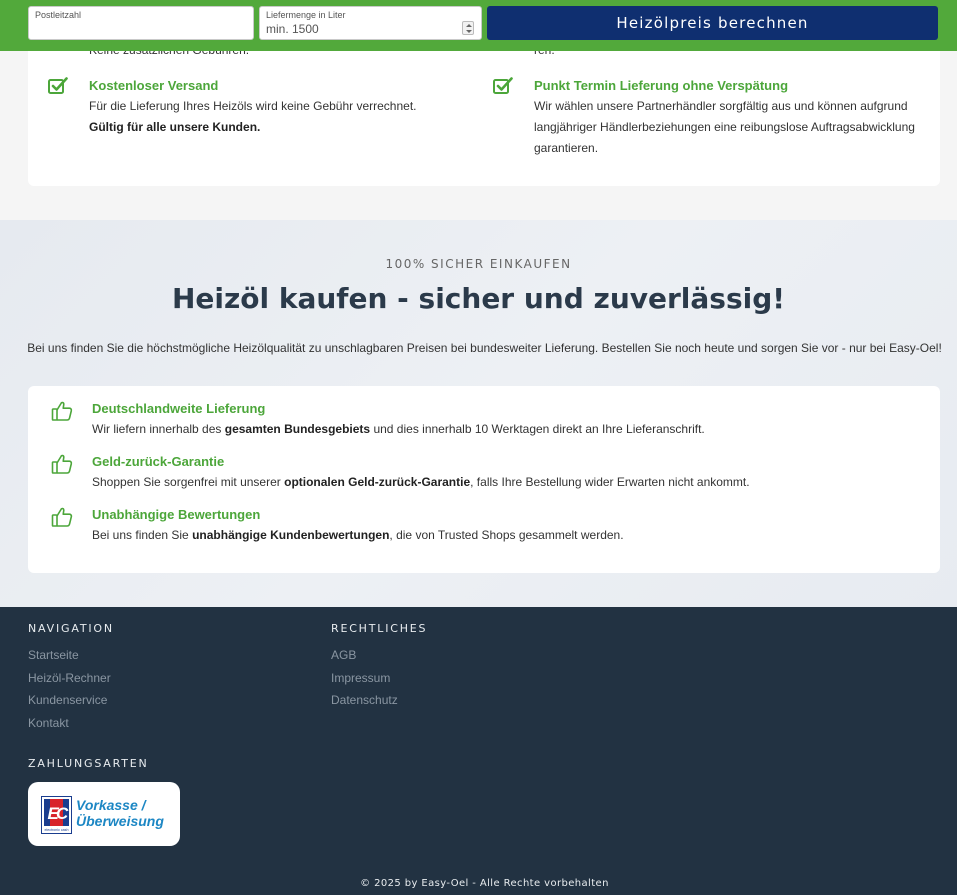 The width and height of the screenshot is (957, 895). What do you see at coordinates (88, 763) in the screenshot?
I see `footer-payment-heading: ZAHLUNGSARTEN` at bounding box center [88, 763].